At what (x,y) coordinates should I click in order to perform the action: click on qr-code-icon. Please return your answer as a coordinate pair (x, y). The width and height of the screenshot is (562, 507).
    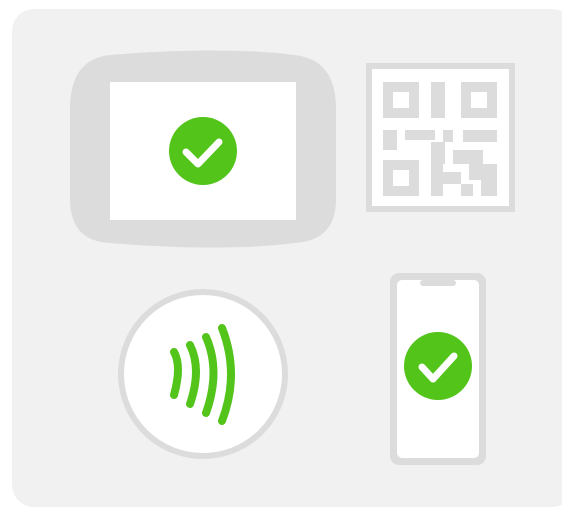
    Looking at the image, I should click on (440, 137).